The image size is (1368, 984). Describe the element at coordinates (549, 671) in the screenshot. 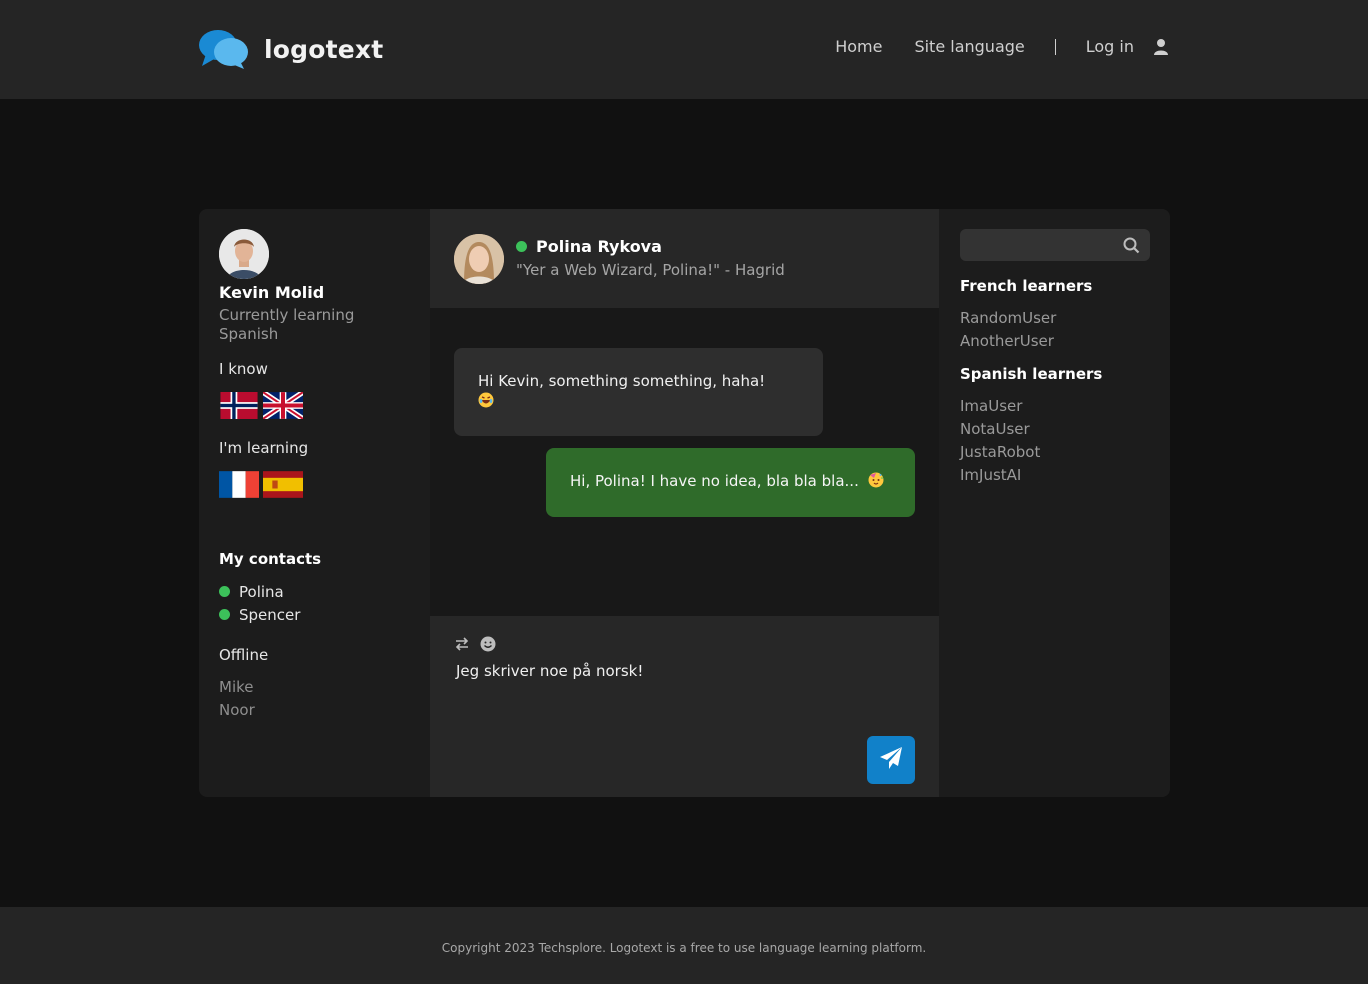

I see `message-input: Jeg skriver noe på norsk!` at that location.